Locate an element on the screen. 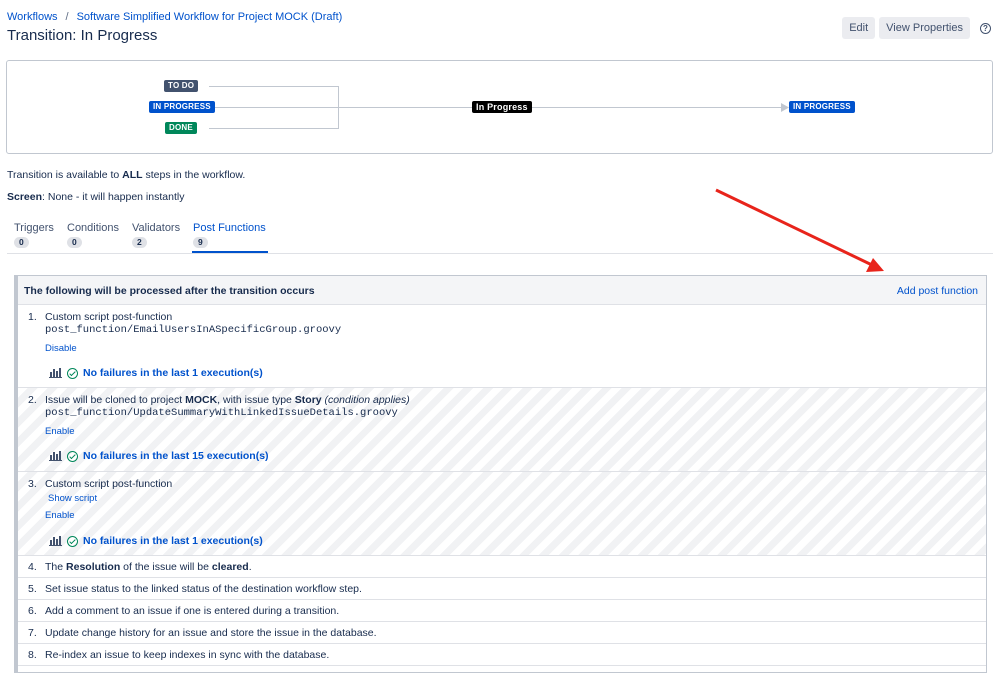  page-title: Transition: In Progress is located at coordinates (82, 35).